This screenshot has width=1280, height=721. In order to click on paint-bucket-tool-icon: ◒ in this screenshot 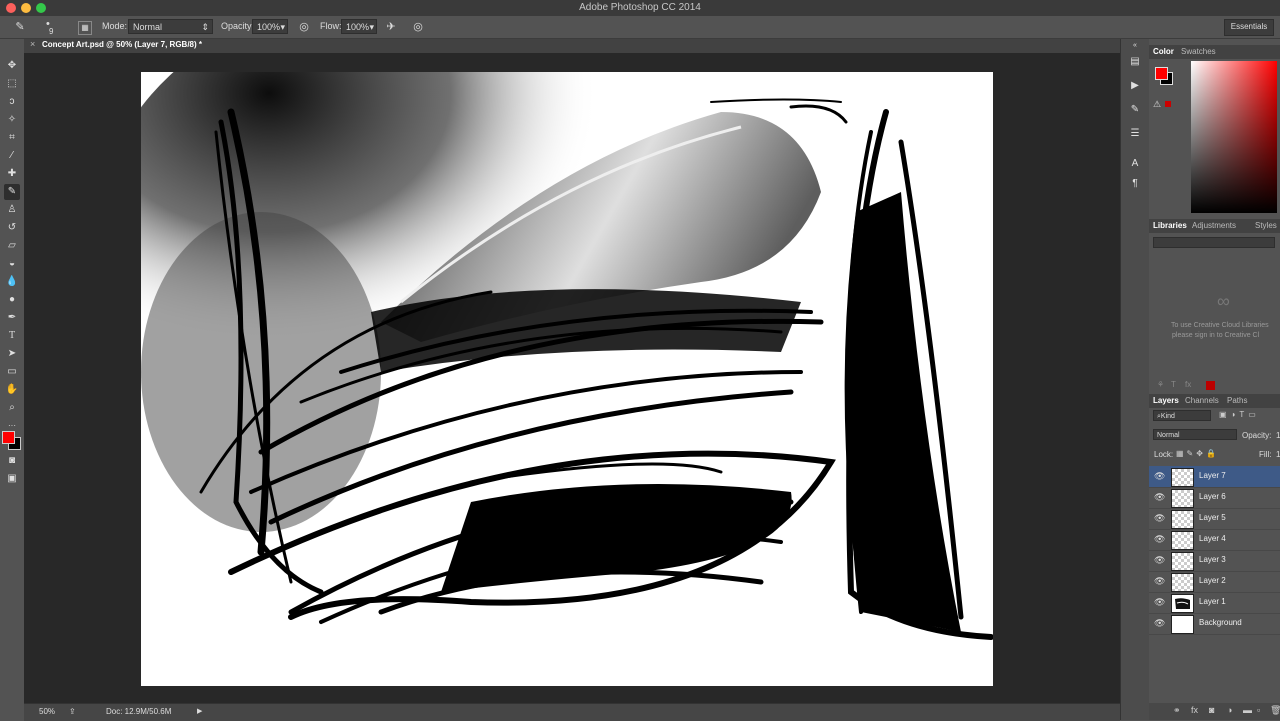, I will do `click(12, 264)`.